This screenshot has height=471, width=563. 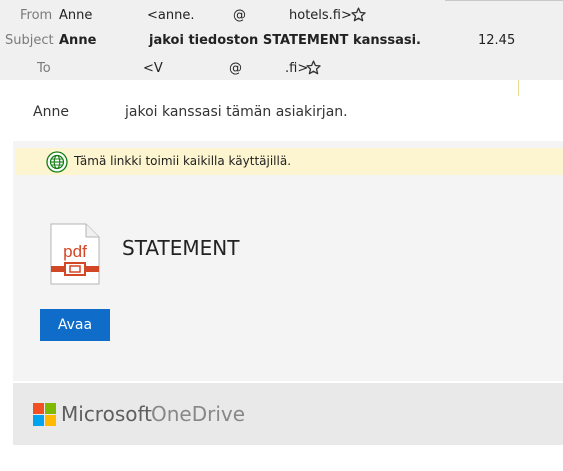 What do you see at coordinates (180, 248) in the screenshot?
I see `file-name: STATEMENT` at bounding box center [180, 248].